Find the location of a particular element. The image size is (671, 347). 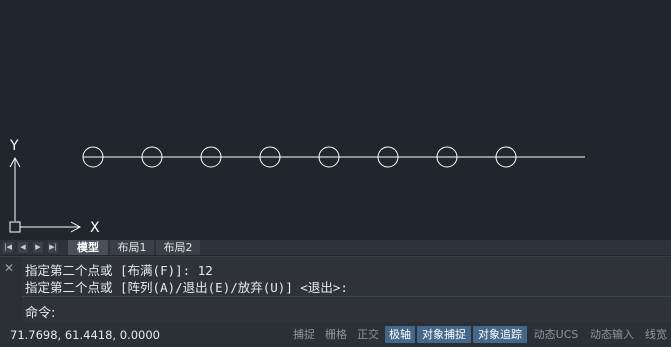

layout-tab-bar: |◀ ◀ ▶ ▶| 模型 布局1 布局2 is located at coordinates (335, 247).